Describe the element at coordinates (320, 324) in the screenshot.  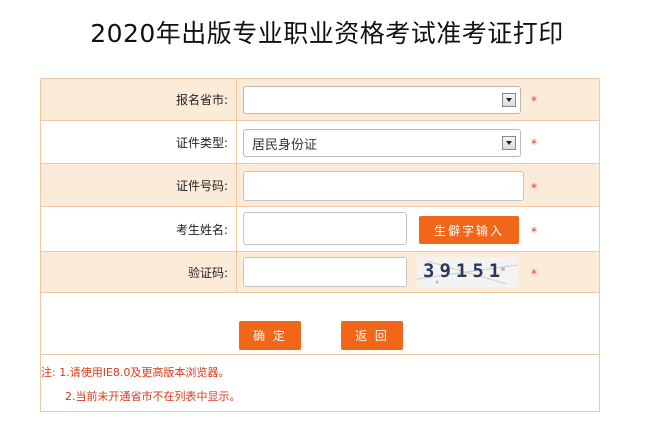
I see `actions-row: 确 定 返 回` at that location.